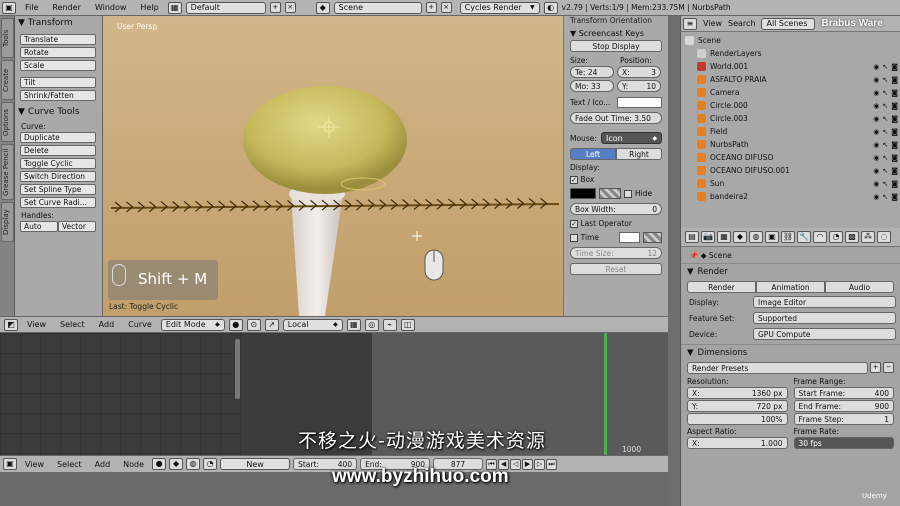 The width and height of the screenshot is (900, 506). Describe the element at coordinates (790, 183) in the screenshot. I see `outliner-item: Sun ◉ ↖ ◙` at that location.